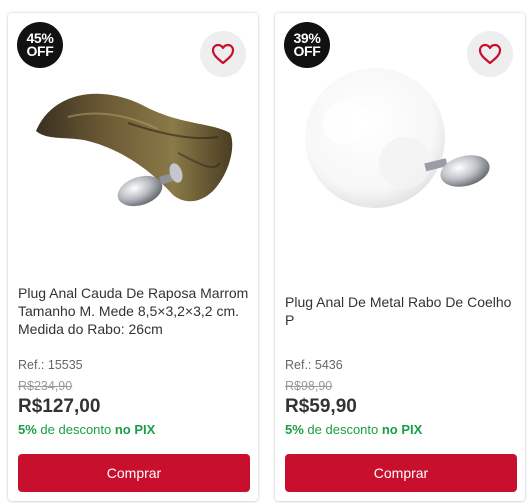  Describe the element at coordinates (50, 365) in the screenshot. I see `product-ref: Ref.: 15535` at that location.